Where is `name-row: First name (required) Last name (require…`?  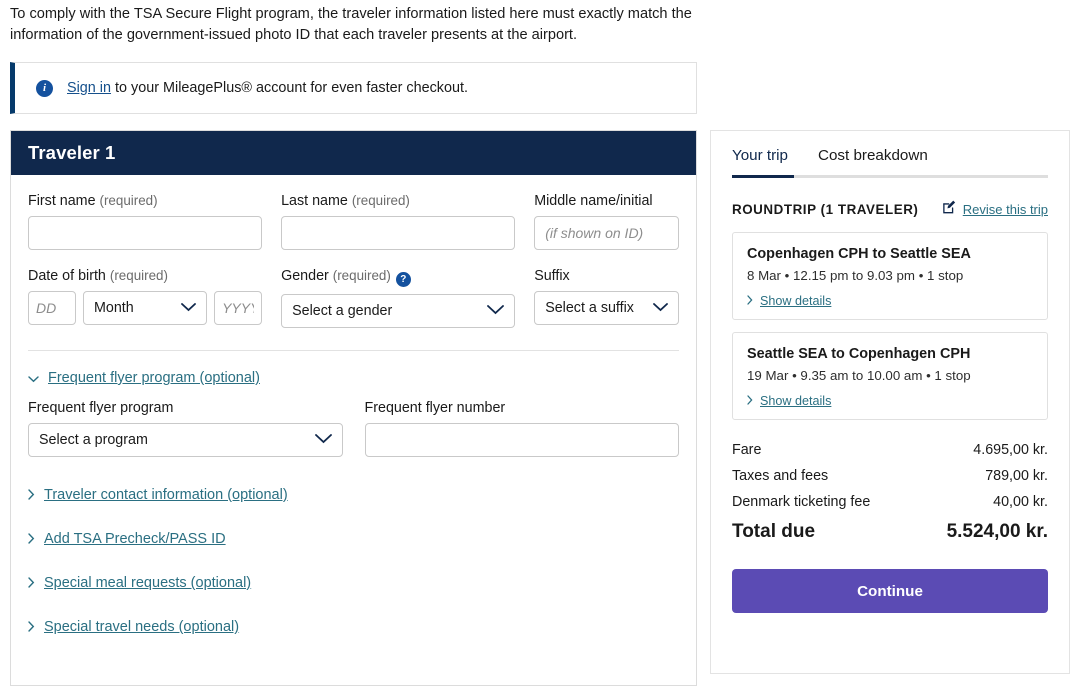 name-row: First name (required) Last name (require… is located at coordinates (353, 221).